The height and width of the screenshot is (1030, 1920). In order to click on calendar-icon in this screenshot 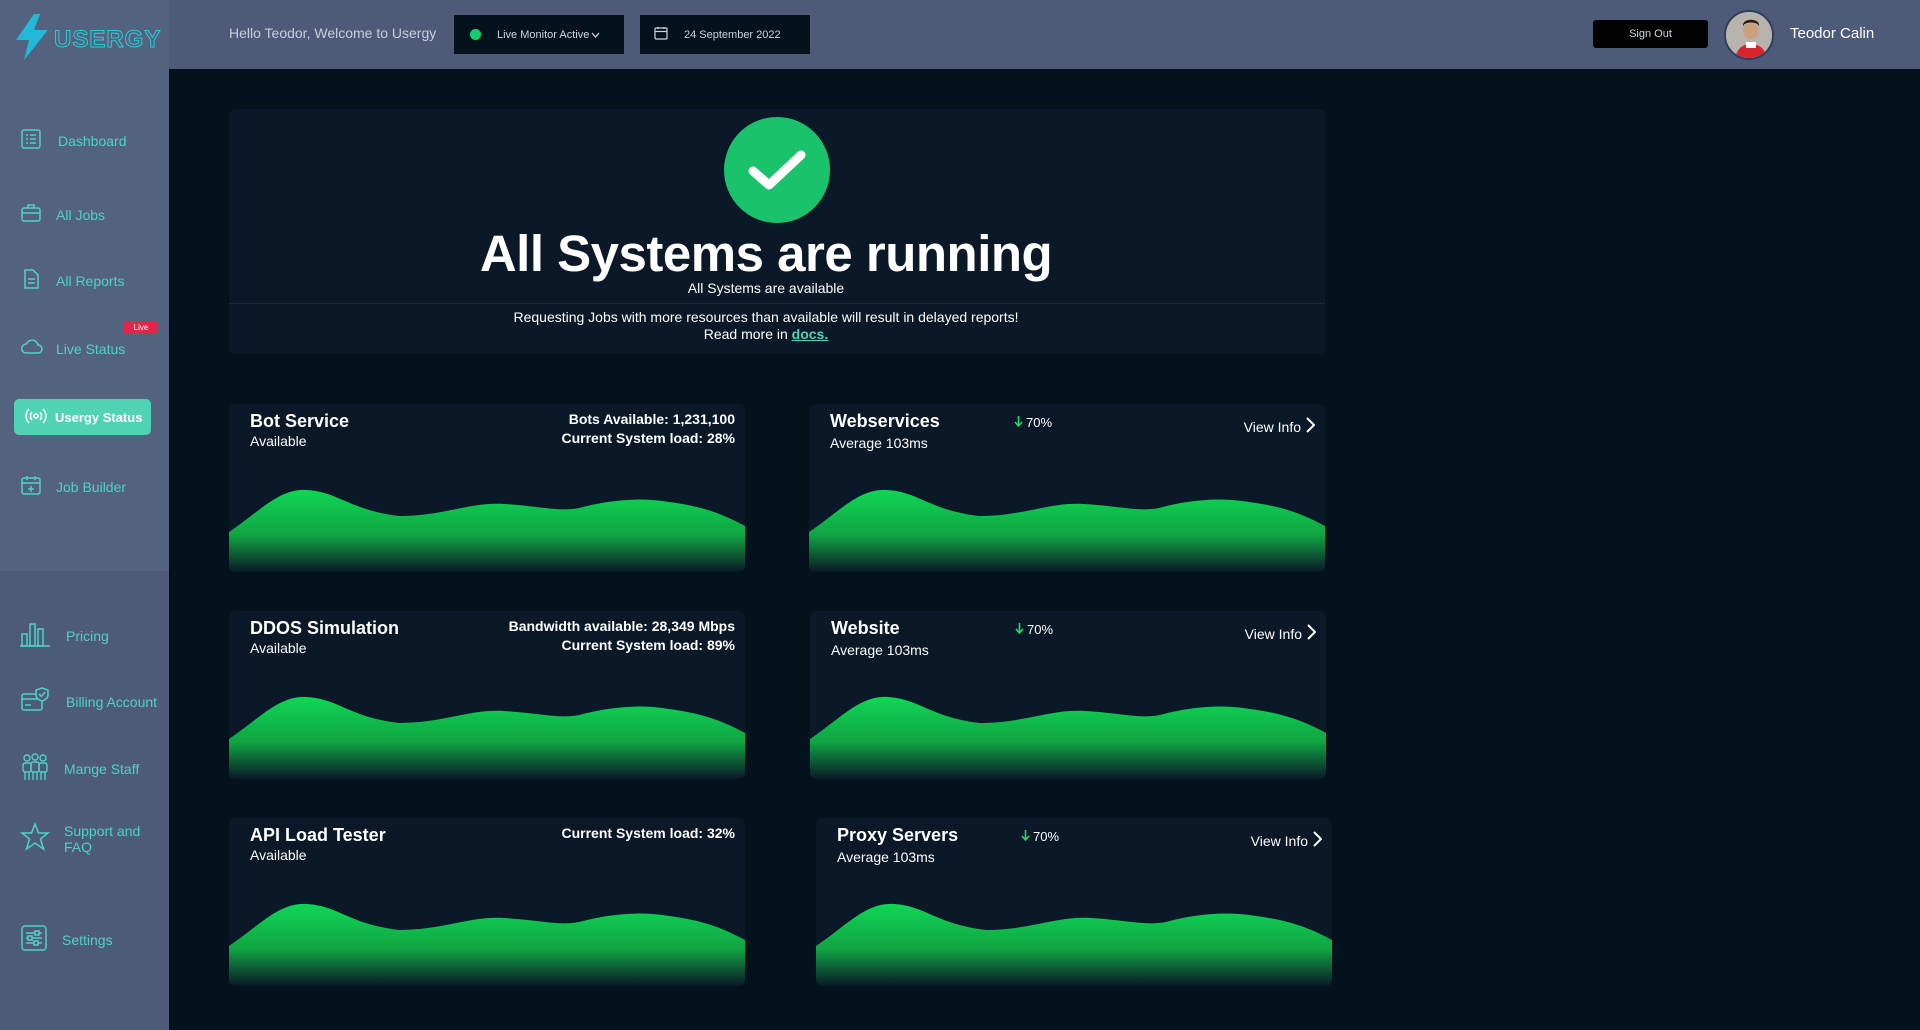, I will do `click(669, 34)`.